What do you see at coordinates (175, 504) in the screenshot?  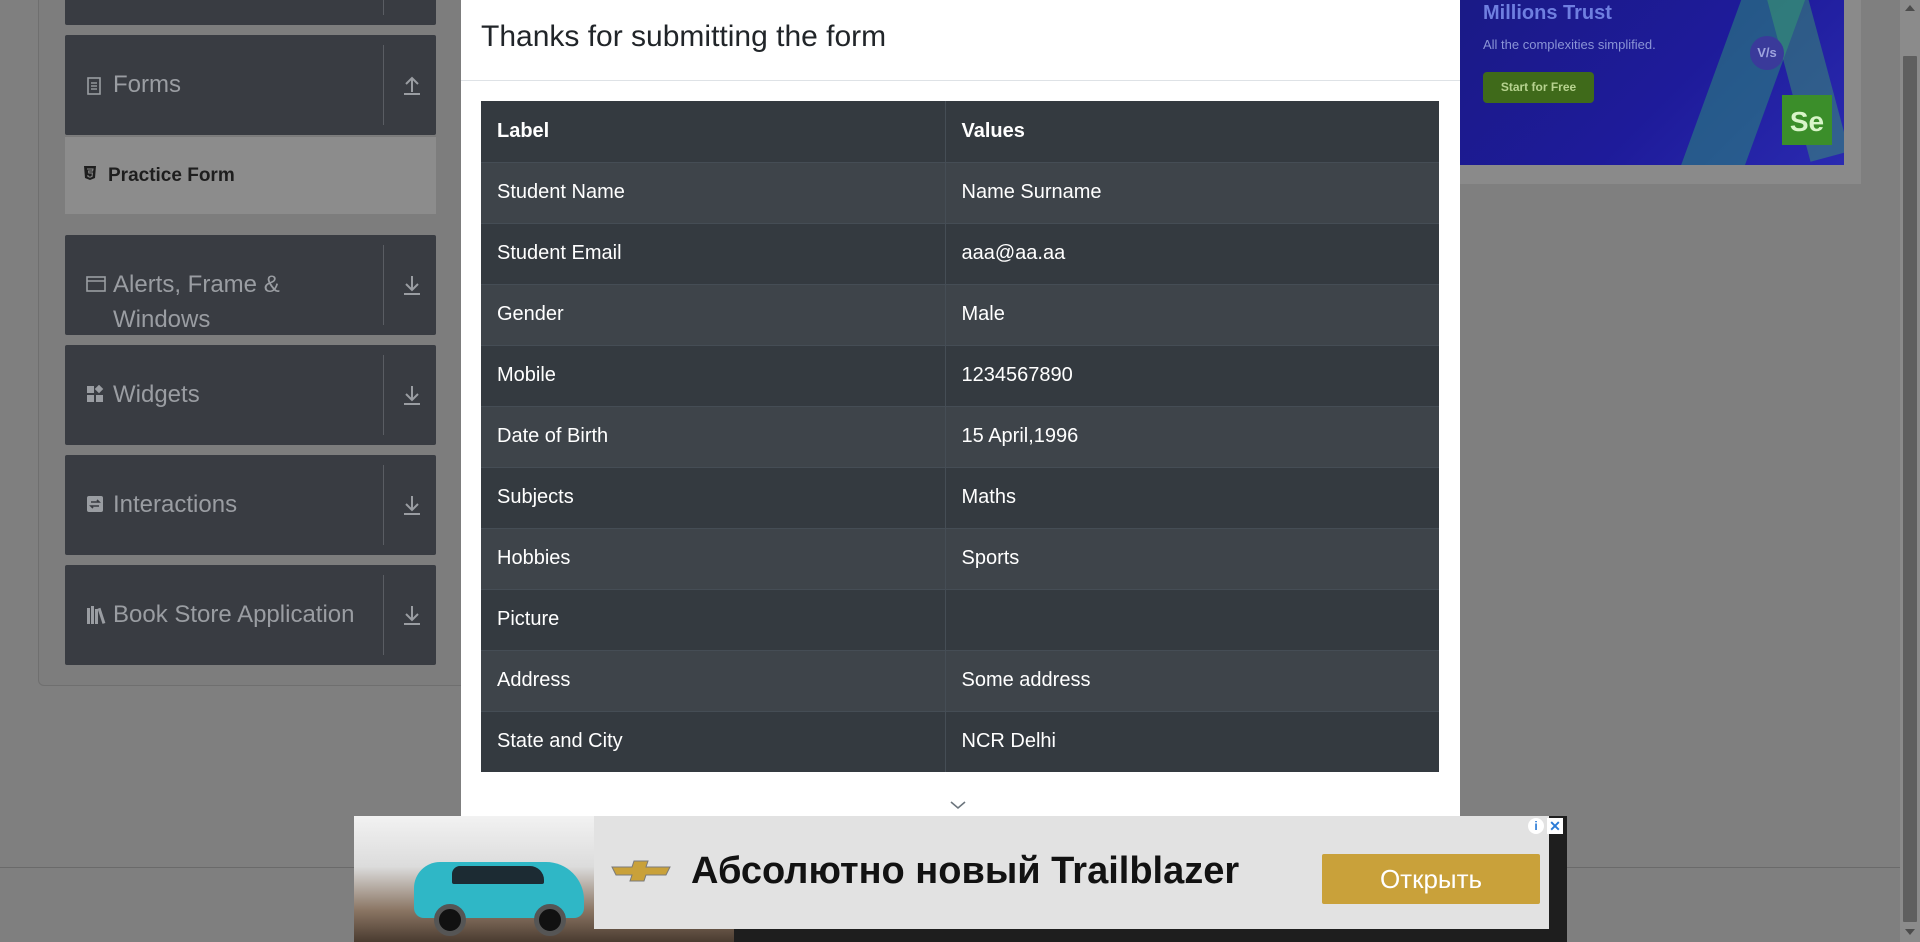 I see `sidebar-group-title: Interactions` at bounding box center [175, 504].